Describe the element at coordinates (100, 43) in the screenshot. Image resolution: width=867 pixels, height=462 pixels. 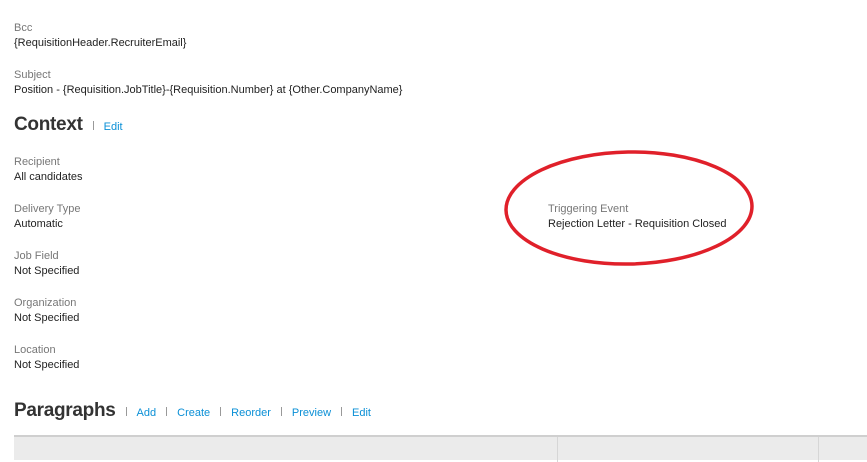
I see `bcc-value: {RequisitionHeader.RecruiterEmail}` at that location.